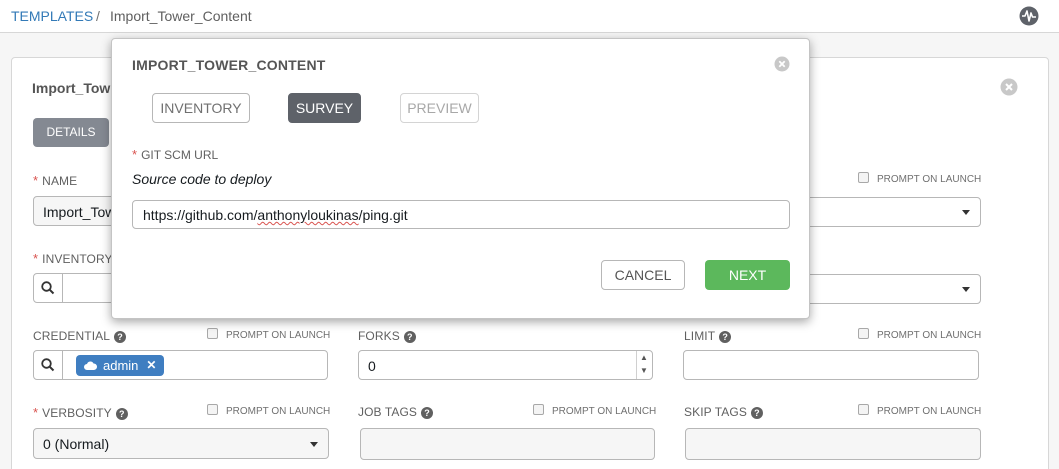  I want to click on panel-title: Import_Tow, so click(71, 88).